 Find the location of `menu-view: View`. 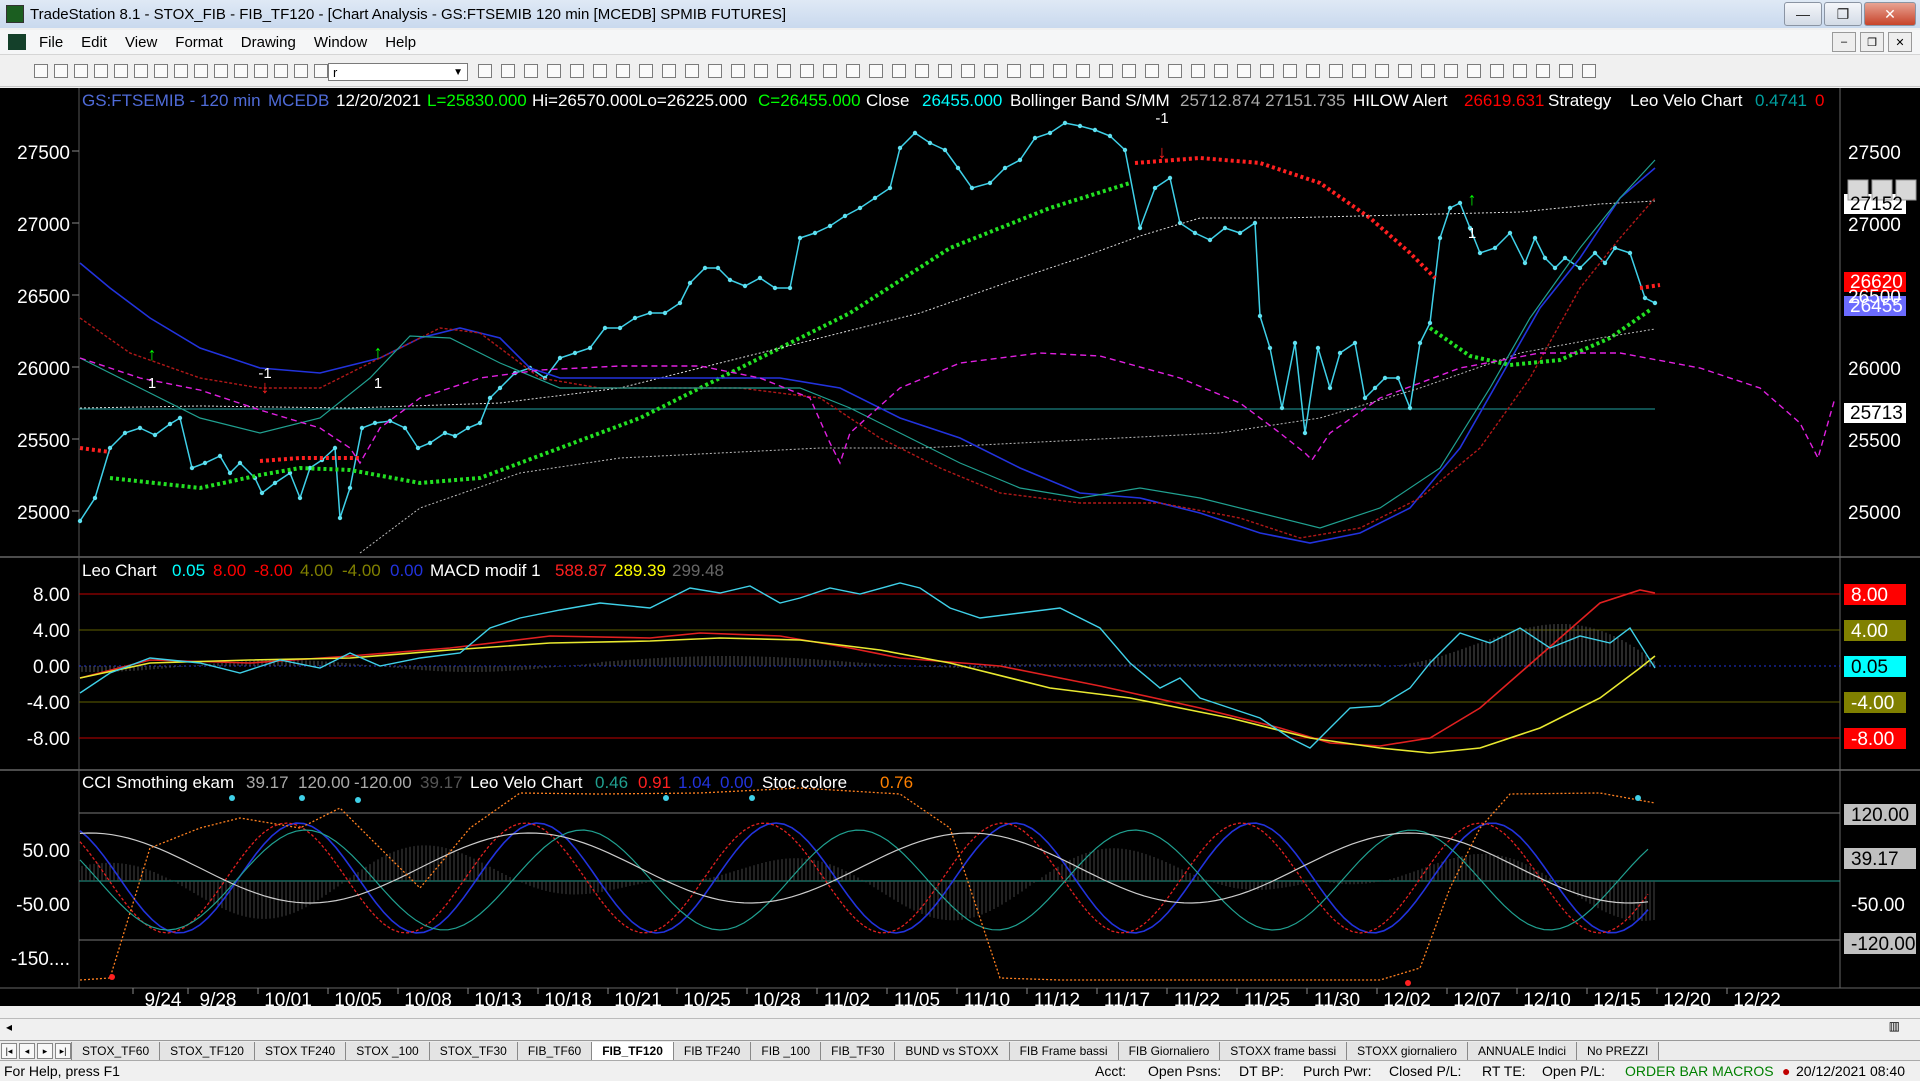

menu-view: View is located at coordinates (141, 42).